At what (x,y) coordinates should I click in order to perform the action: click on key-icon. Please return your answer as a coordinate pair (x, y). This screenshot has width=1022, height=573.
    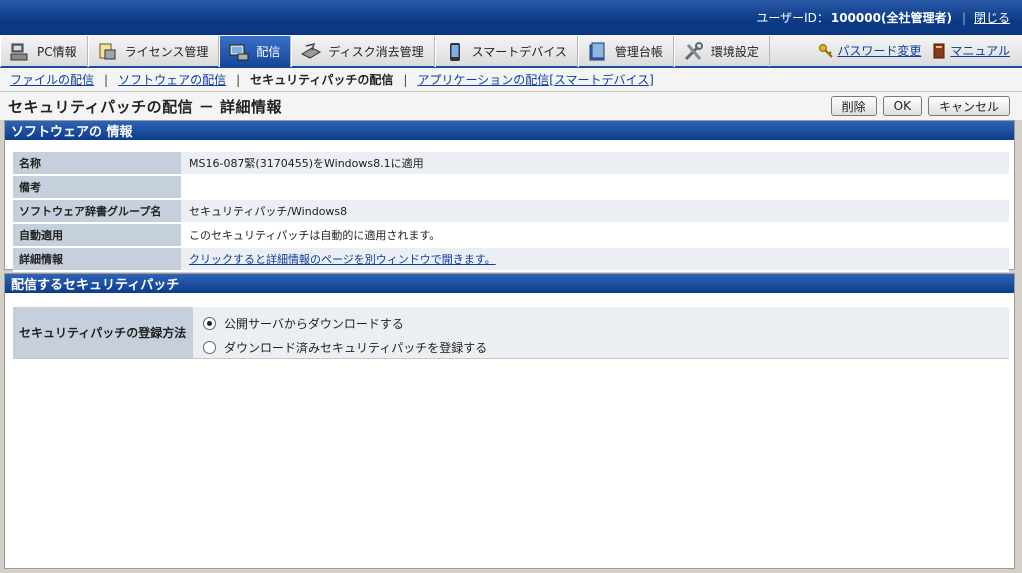
    Looking at the image, I should click on (826, 51).